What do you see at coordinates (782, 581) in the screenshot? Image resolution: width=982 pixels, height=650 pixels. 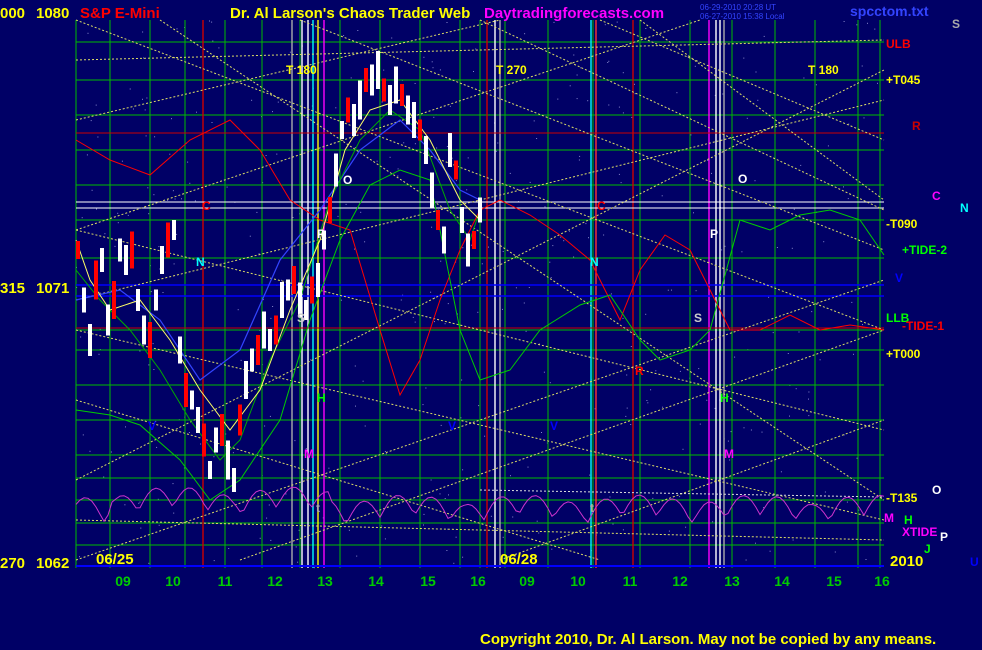 I see `x-tick-label: 14` at bounding box center [782, 581].